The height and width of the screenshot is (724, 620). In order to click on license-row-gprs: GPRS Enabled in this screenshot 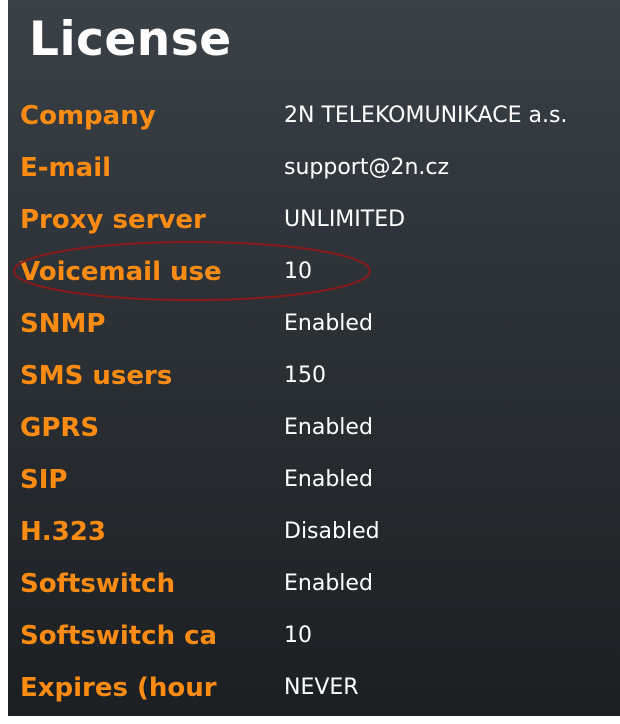, I will do `click(314, 428)`.